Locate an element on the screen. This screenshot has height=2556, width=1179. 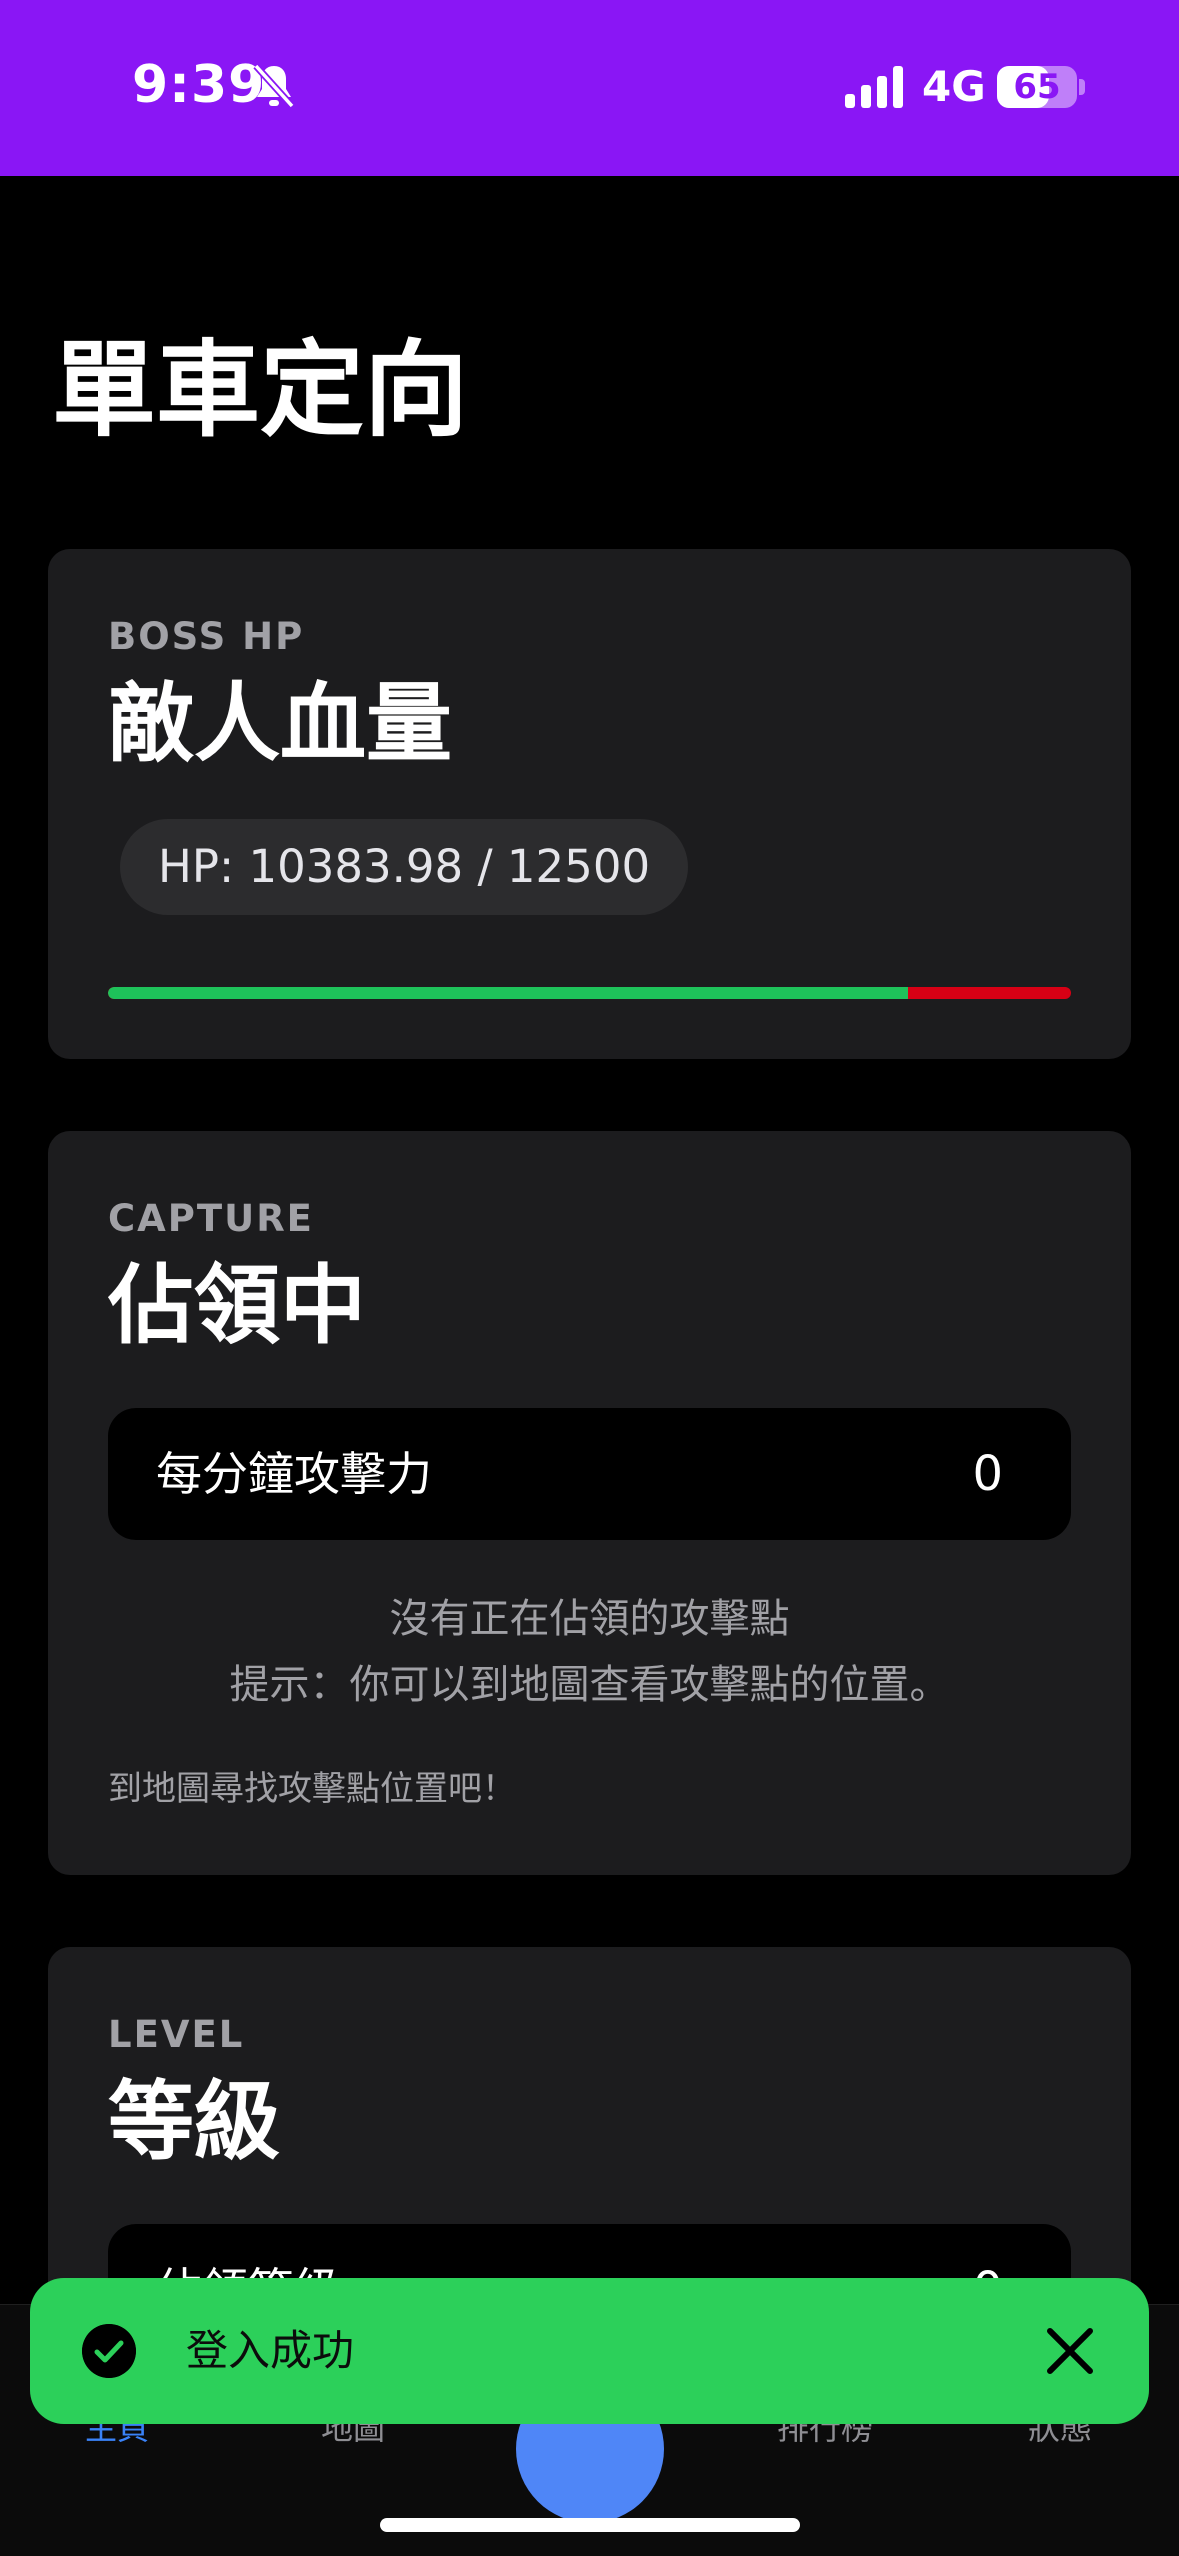
find-points-hint: 到地圖尋找攻擊點位置吧！ is located at coordinates (312, 1789).